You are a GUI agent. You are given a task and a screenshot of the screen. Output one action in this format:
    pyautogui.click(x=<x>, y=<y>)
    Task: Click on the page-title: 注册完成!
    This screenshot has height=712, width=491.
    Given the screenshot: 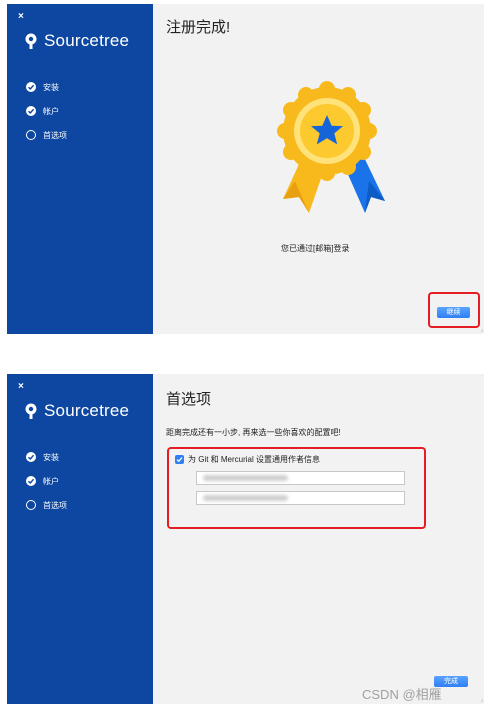 What is the action you would take?
    pyautogui.click(x=198, y=27)
    